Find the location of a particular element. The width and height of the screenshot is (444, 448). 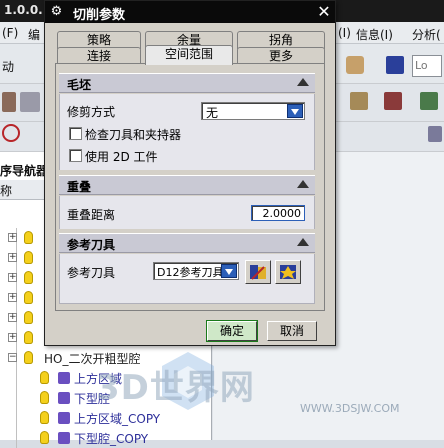

tab-containment: 空间范围 is located at coordinates (189, 55).